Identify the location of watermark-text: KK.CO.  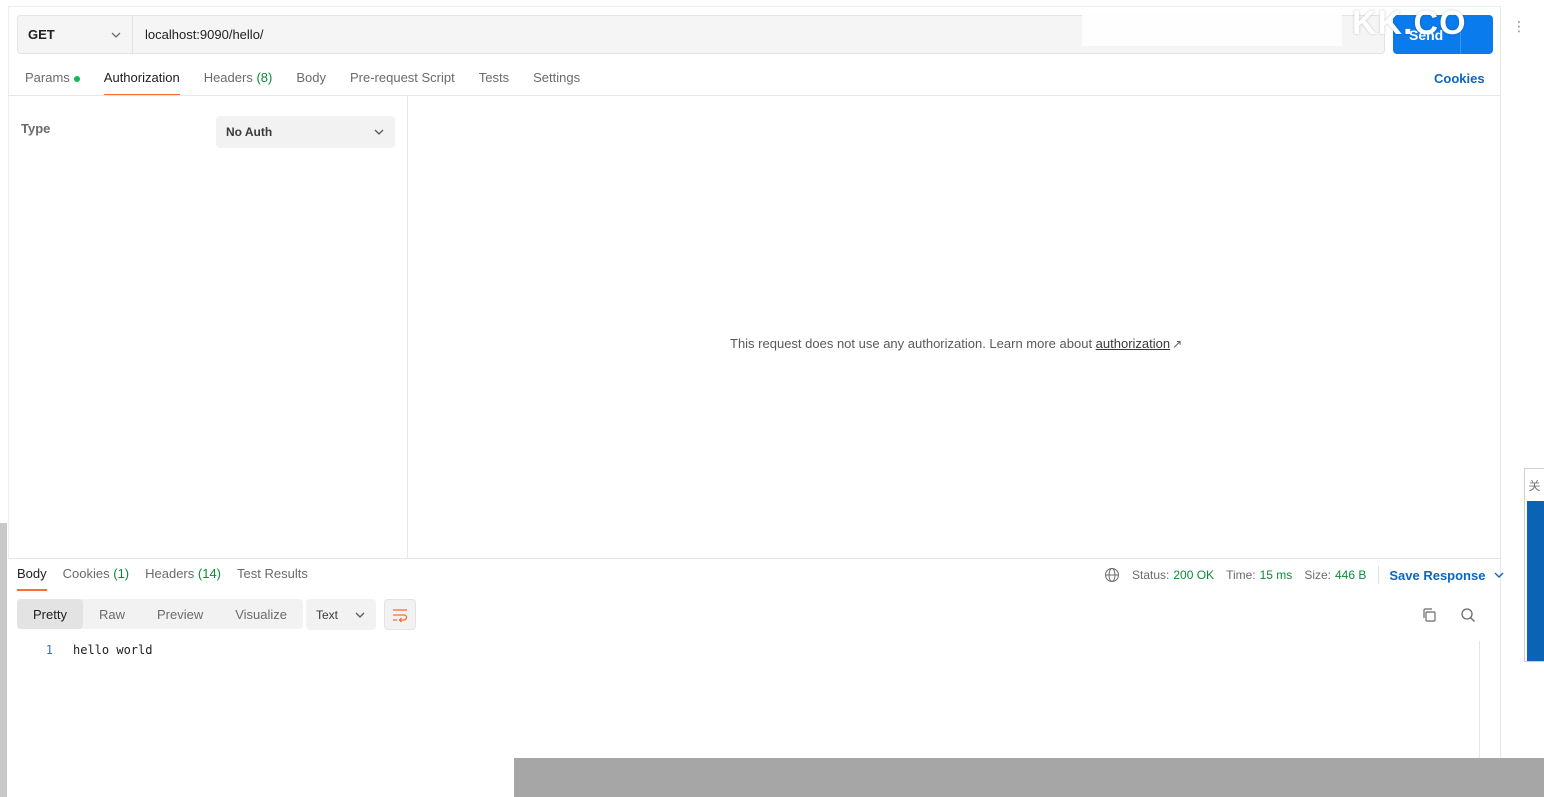
(1409, 23).